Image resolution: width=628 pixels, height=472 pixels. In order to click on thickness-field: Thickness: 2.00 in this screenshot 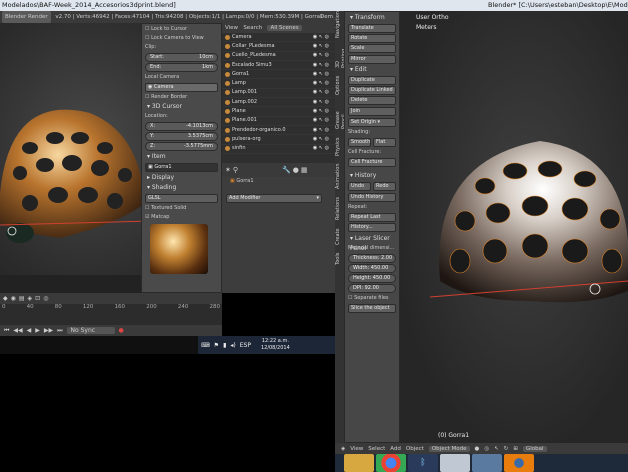, I will do `click(372, 258)`.